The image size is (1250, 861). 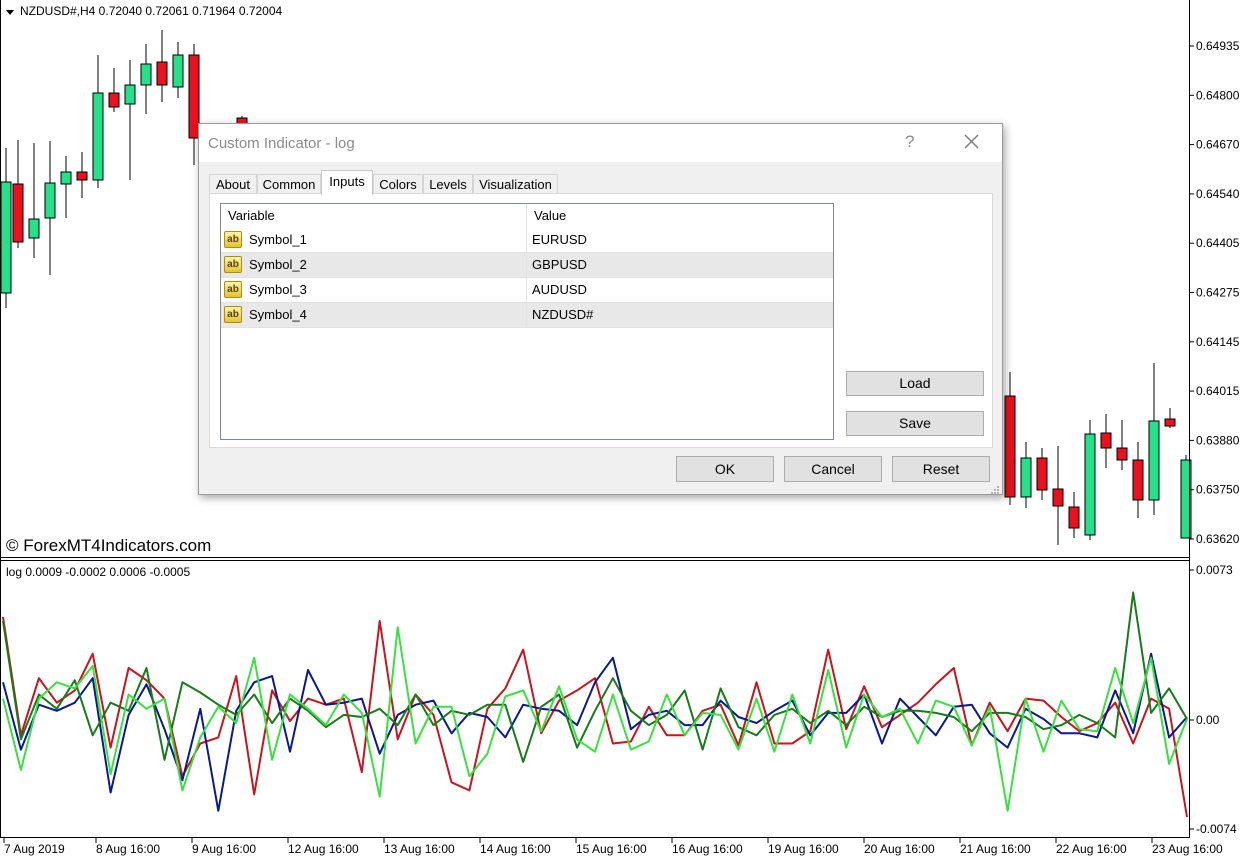 I want to click on variable-value: AUDUSD, so click(x=679, y=290).